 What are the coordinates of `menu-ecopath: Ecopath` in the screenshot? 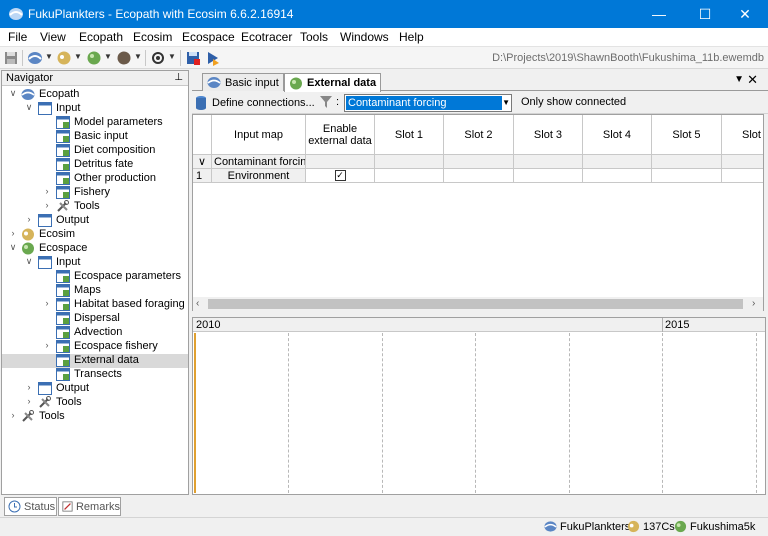 It's located at (101, 37).